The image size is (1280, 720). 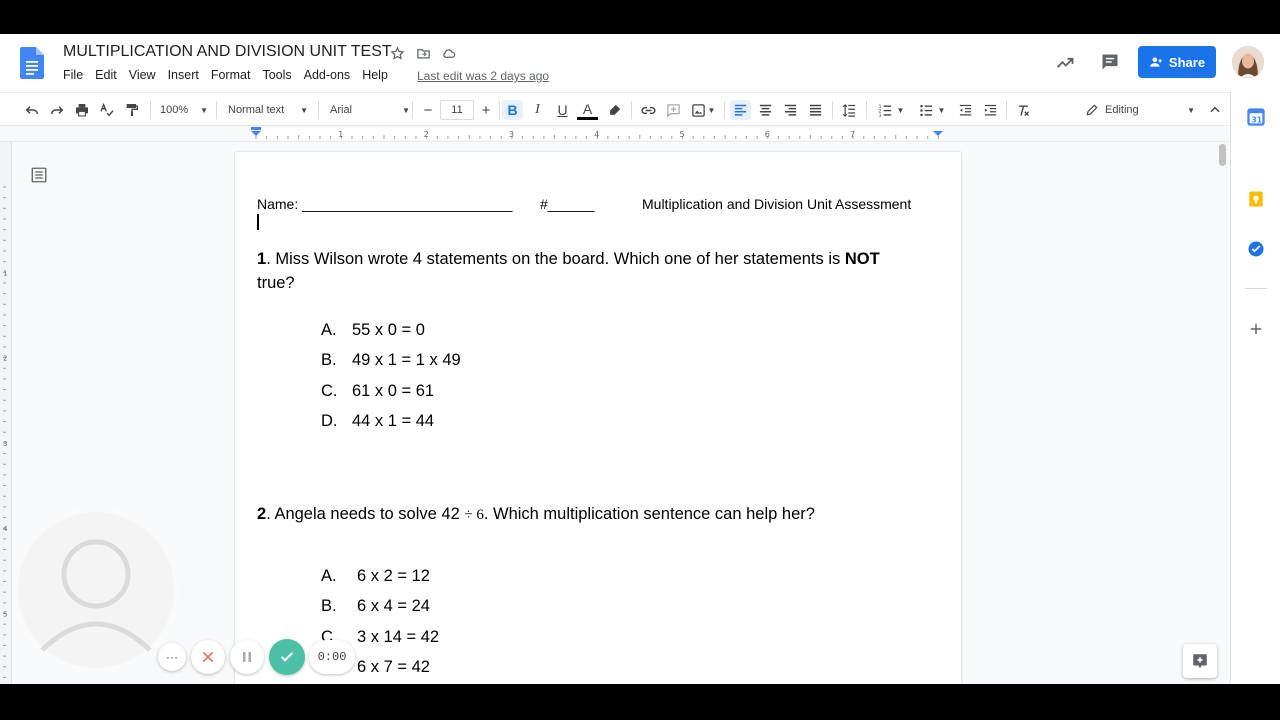 What do you see at coordinates (938, 133) in the screenshot?
I see `right-indent-marker` at bounding box center [938, 133].